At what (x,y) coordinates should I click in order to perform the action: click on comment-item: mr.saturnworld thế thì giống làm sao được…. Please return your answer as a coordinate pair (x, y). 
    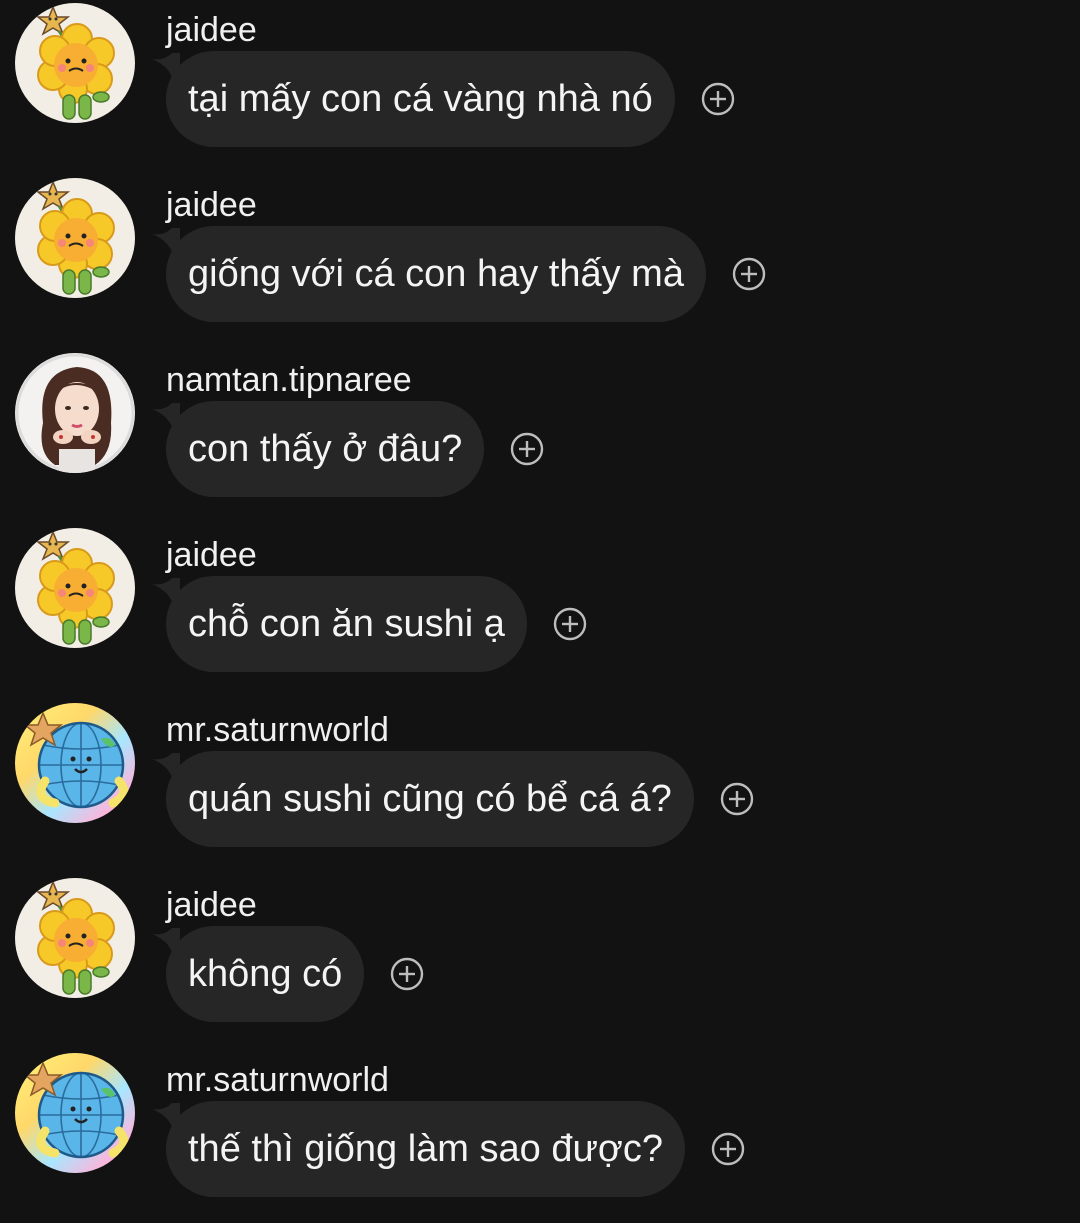
    Looking at the image, I should click on (540, 1138).